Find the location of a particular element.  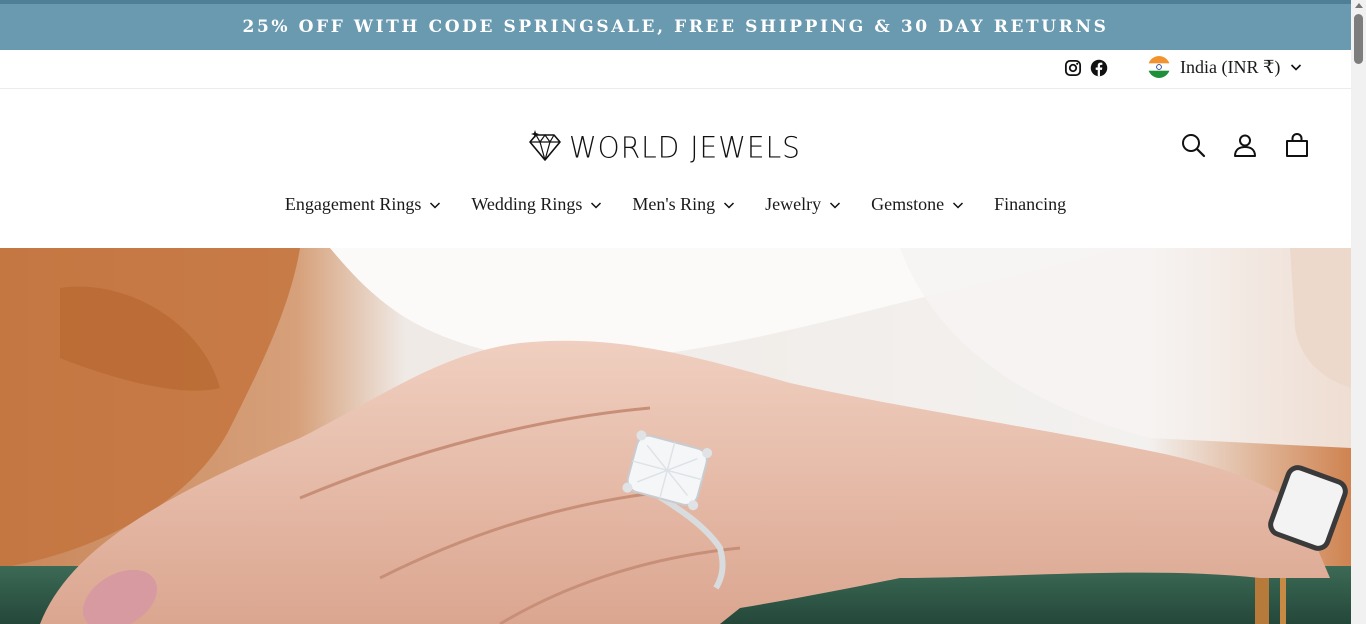

currency-label: India (INR ₹) is located at coordinates (1230, 66).